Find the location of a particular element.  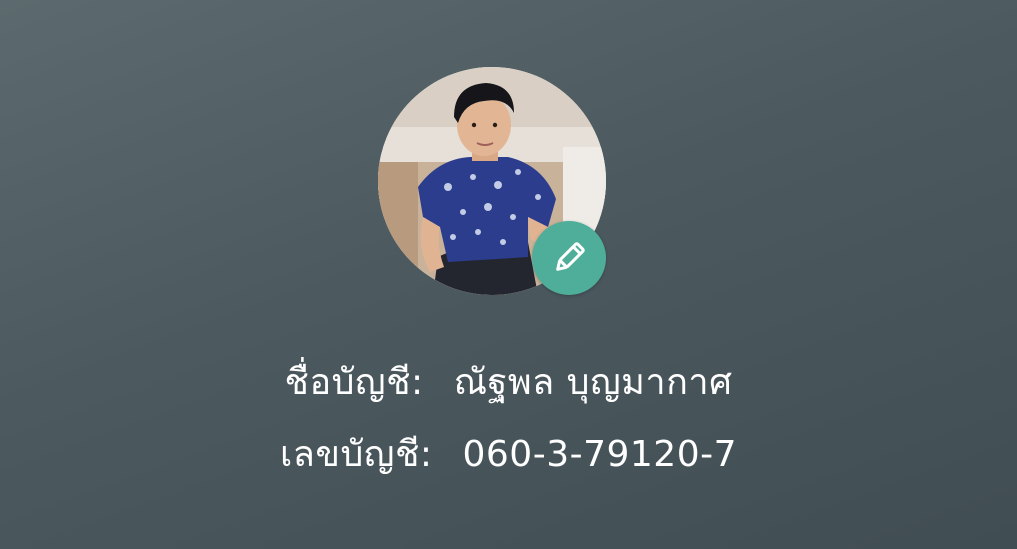

pencil-icon is located at coordinates (570, 256).